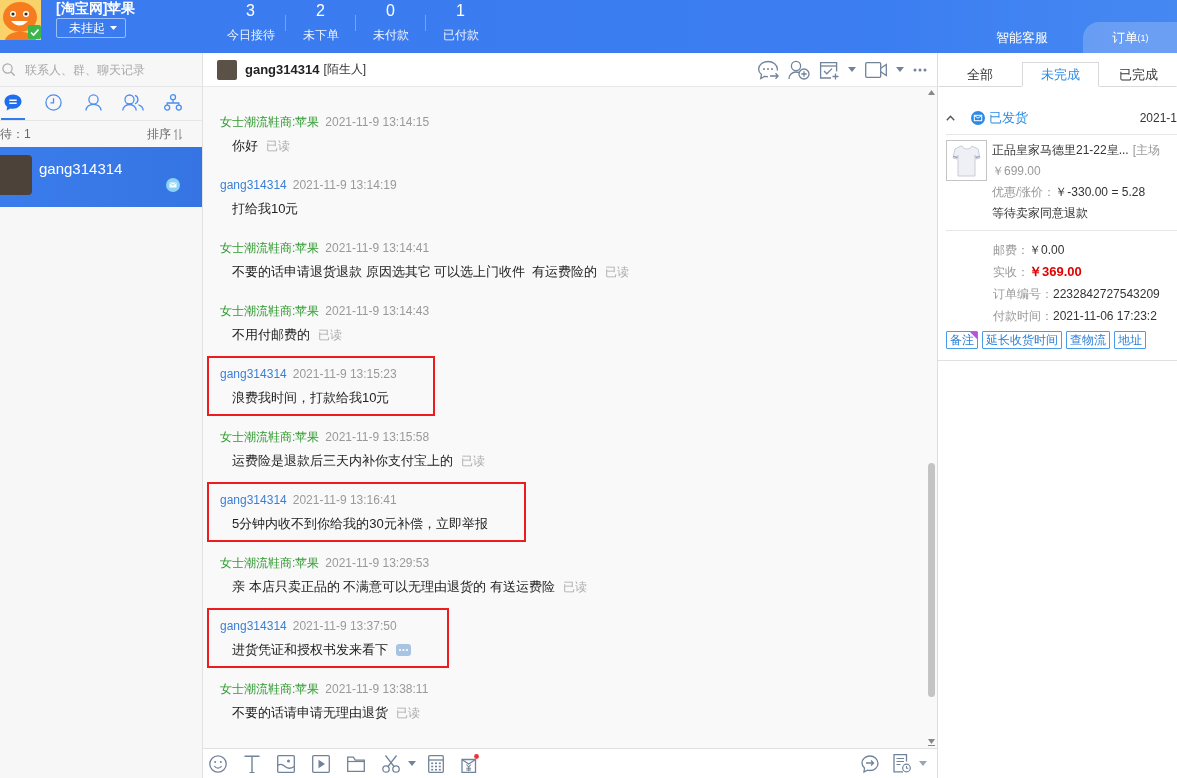  Describe the element at coordinates (1023, 294) in the screenshot. I see `detail-label: 订单编号：` at that location.